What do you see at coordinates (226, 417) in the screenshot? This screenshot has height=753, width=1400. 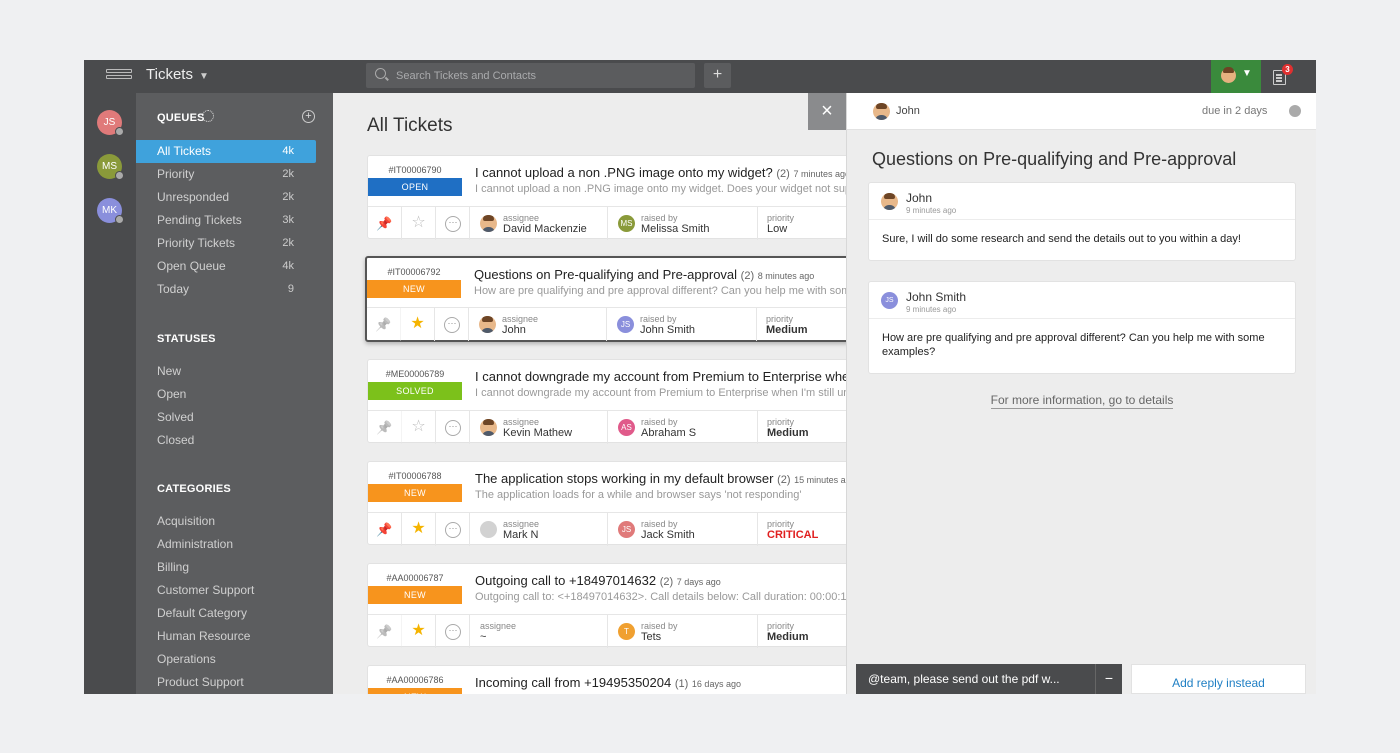 I see `status-item: Solved` at bounding box center [226, 417].